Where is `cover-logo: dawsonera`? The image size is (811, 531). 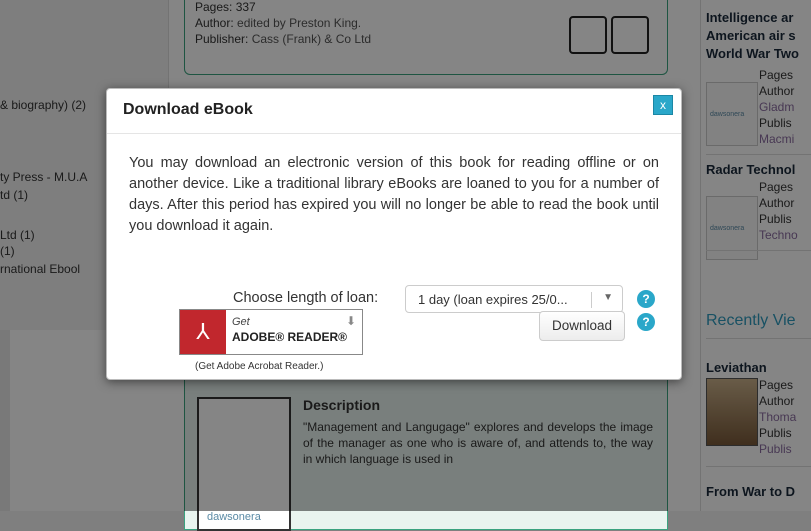
cover-logo: dawsonera is located at coordinates (234, 517).